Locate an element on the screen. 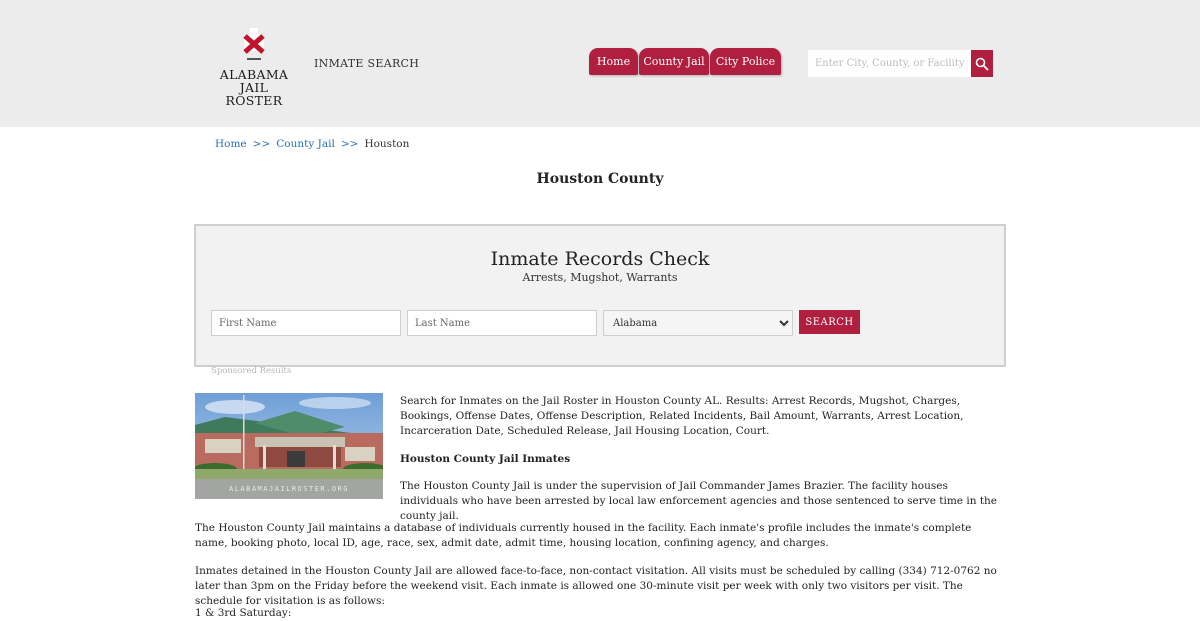 The height and width of the screenshot is (621, 1200). records-panel-subtitle: Arrests, Mugshot, Warrants is located at coordinates (600, 277).